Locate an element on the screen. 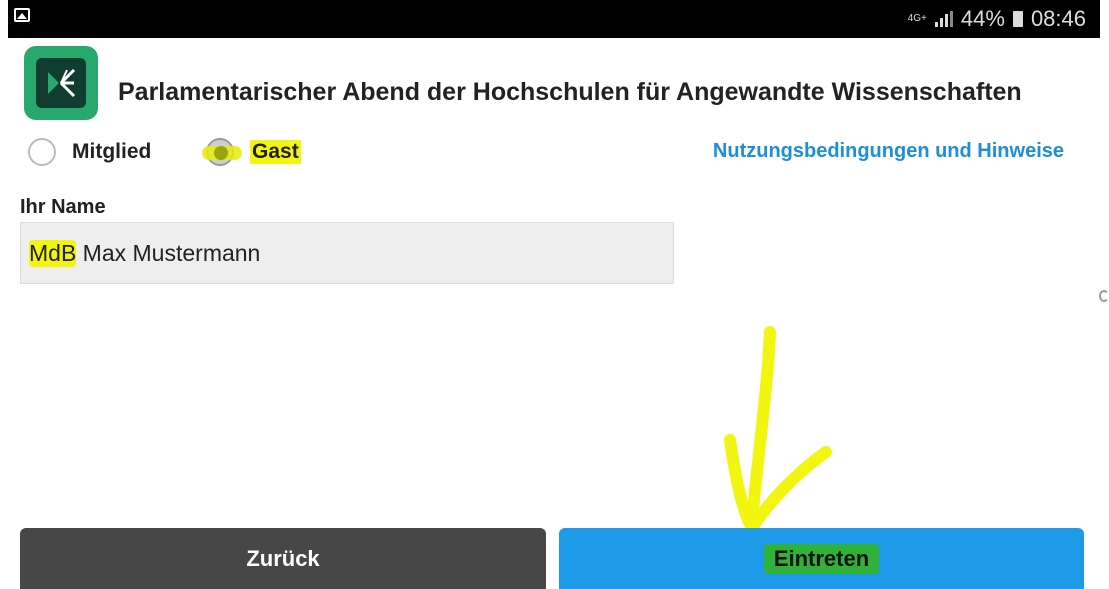 The height and width of the screenshot is (589, 1109). back-button-label: Zurück is located at coordinates (283, 558).